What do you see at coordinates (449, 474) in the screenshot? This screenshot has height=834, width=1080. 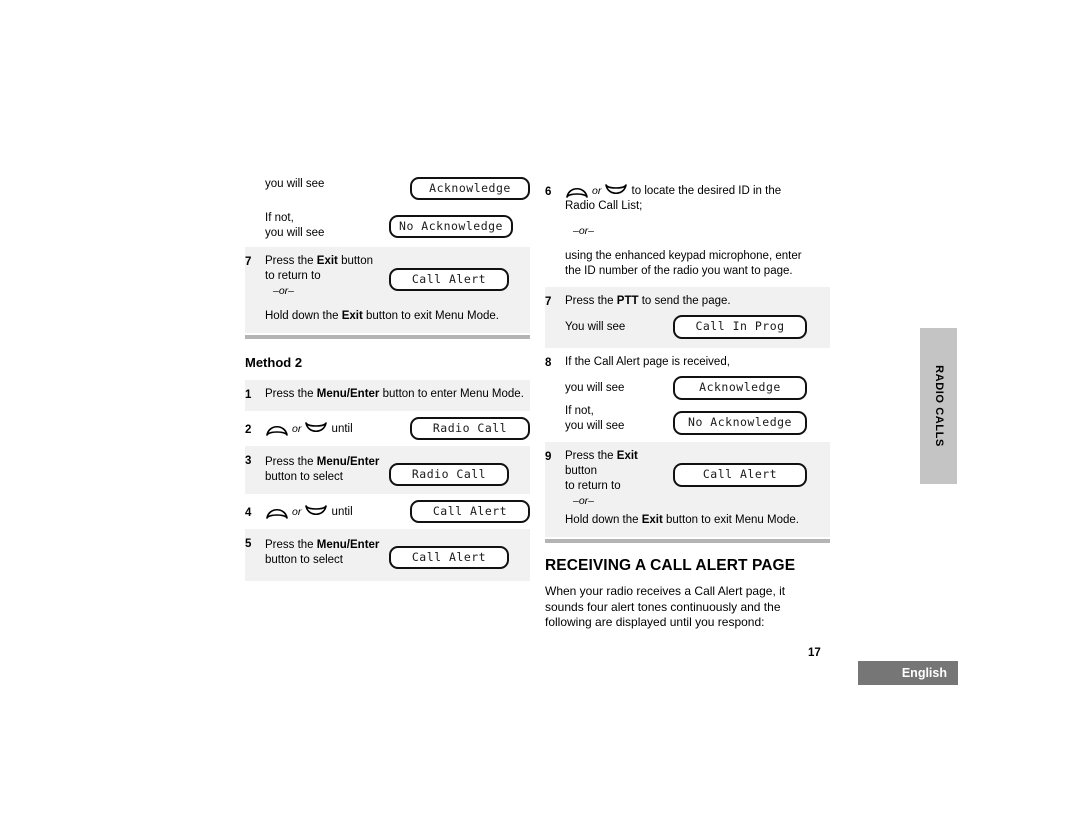 I see `lcd-display: Radio Call` at bounding box center [449, 474].